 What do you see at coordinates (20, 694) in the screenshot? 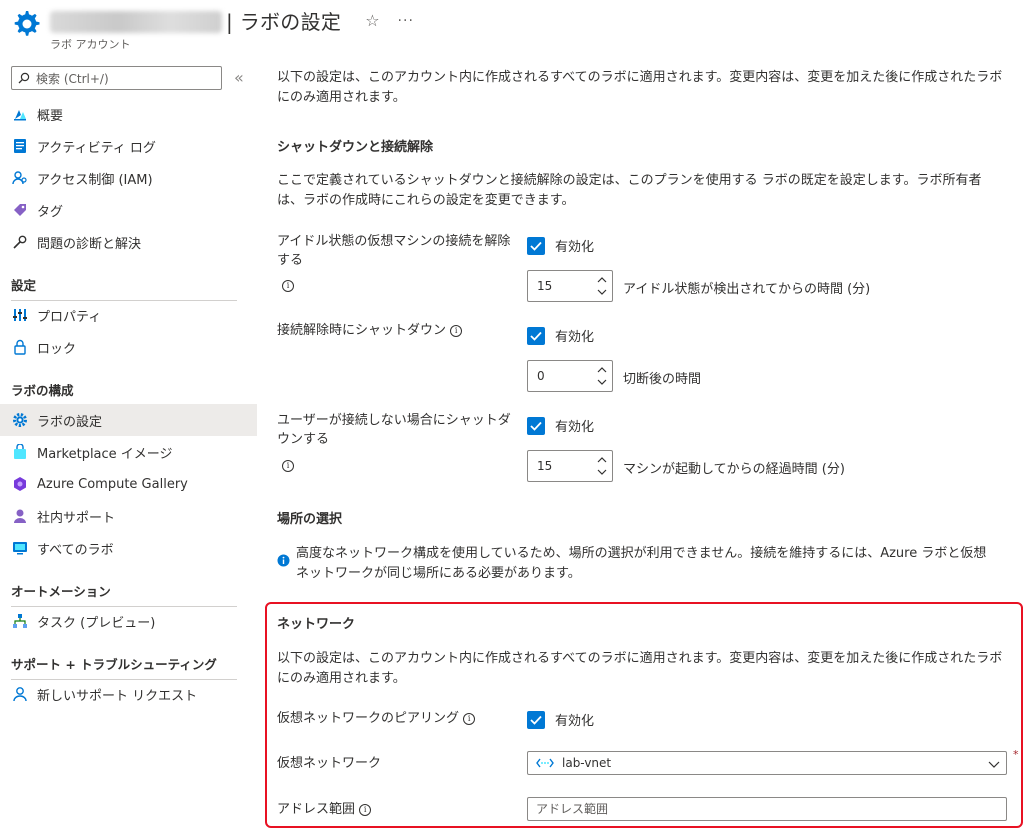
I see `support-request-icon` at bounding box center [20, 694].